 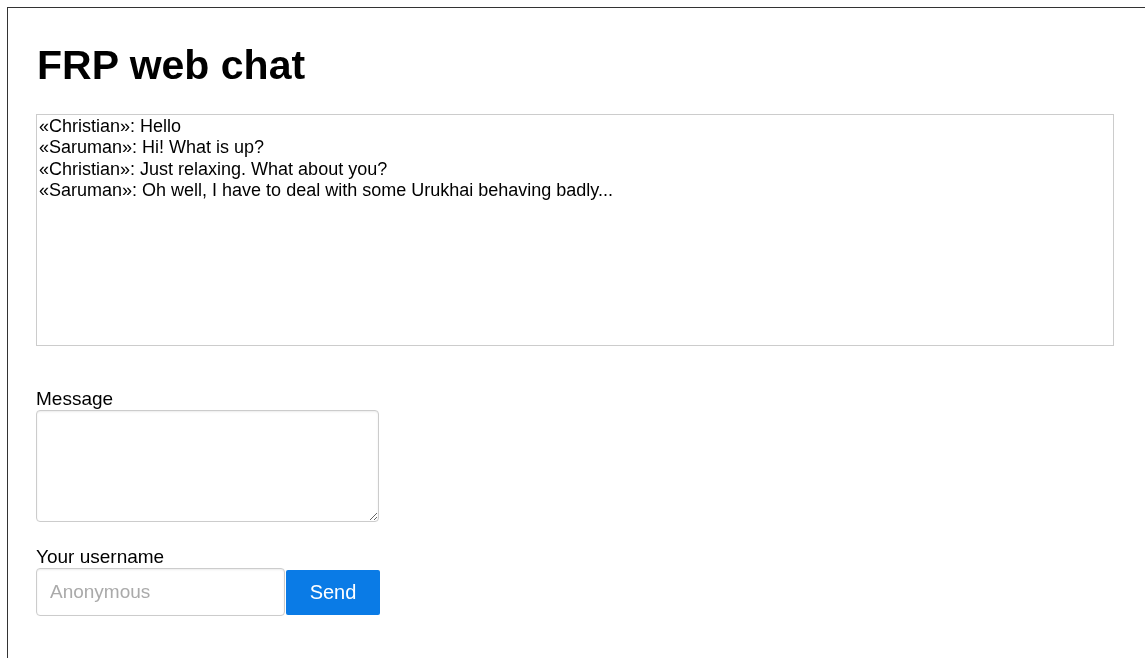 What do you see at coordinates (214, 169) in the screenshot?
I see `chat-message: «Christian»: Just relaxing. What about you?` at bounding box center [214, 169].